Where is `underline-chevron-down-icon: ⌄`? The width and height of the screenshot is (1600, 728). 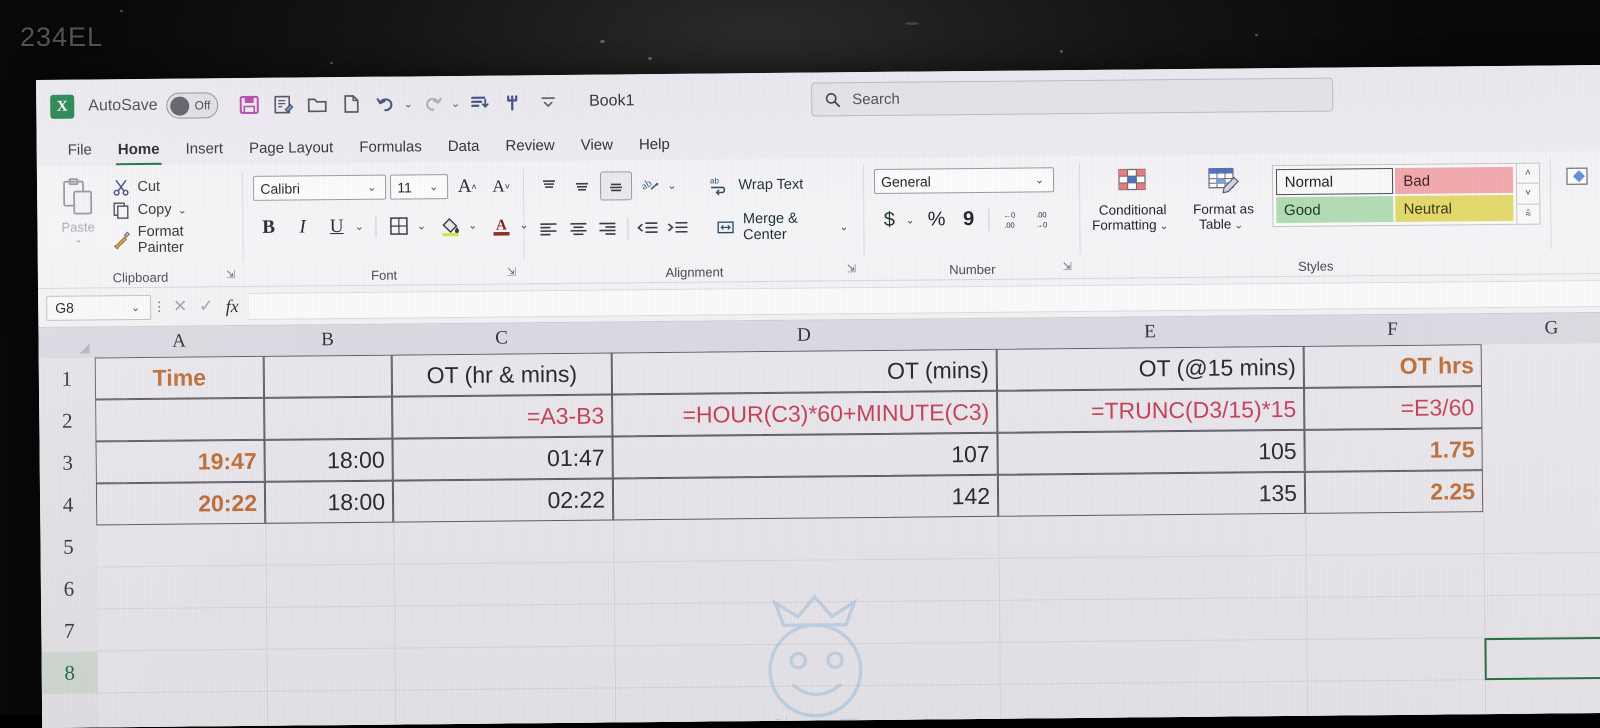 underline-chevron-down-icon: ⌄ is located at coordinates (359, 226).